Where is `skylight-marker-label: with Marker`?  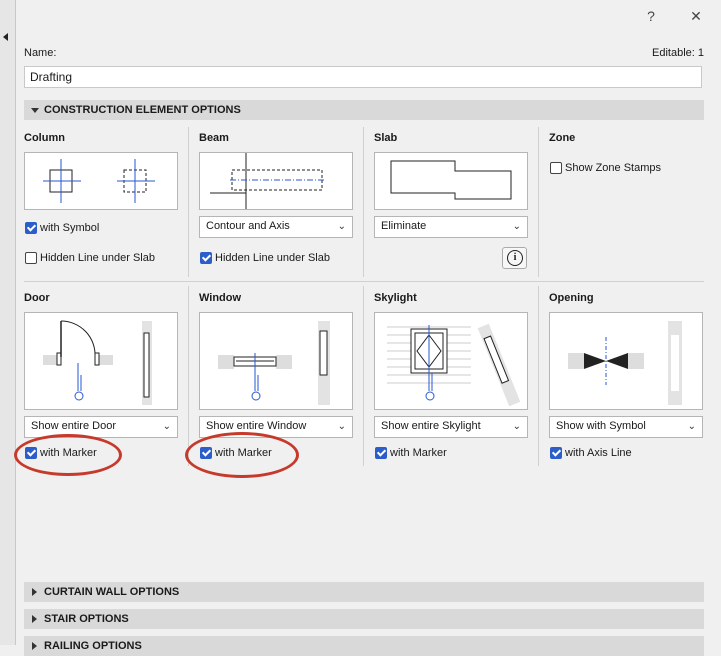
skylight-marker-label: with Marker is located at coordinates (418, 453).